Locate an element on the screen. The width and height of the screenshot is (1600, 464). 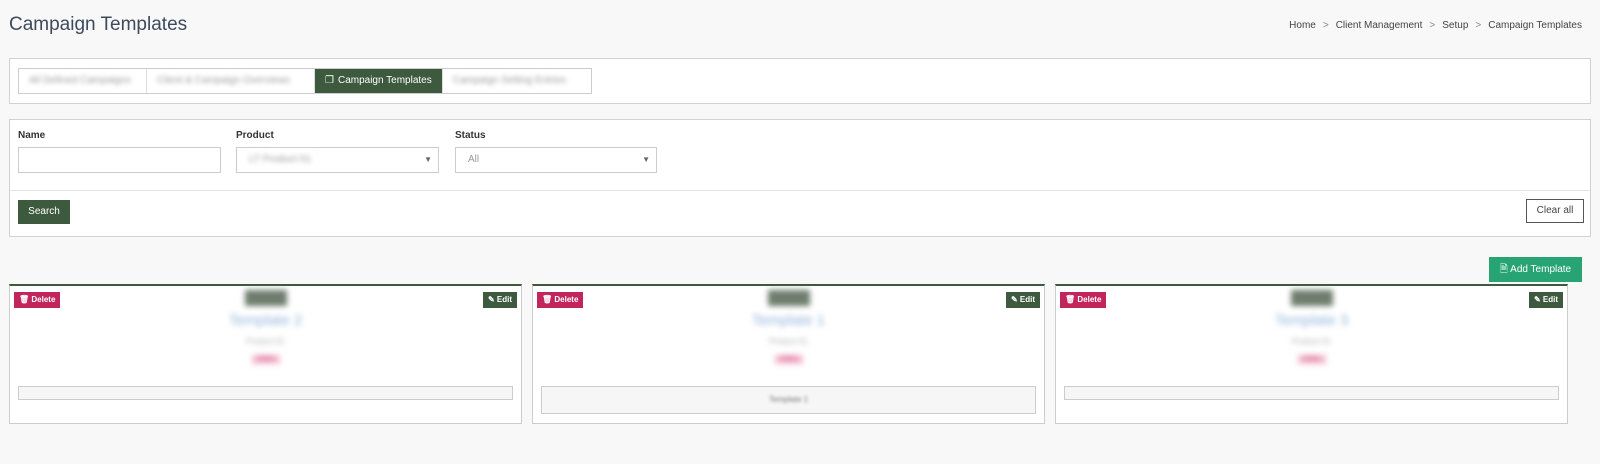
tab-label: Campaign Setting Entries is located at coordinates (509, 80).